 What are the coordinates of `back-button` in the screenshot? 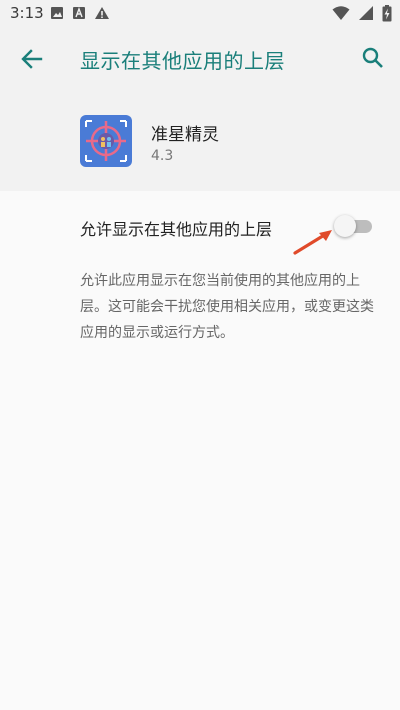 It's located at (32, 59).